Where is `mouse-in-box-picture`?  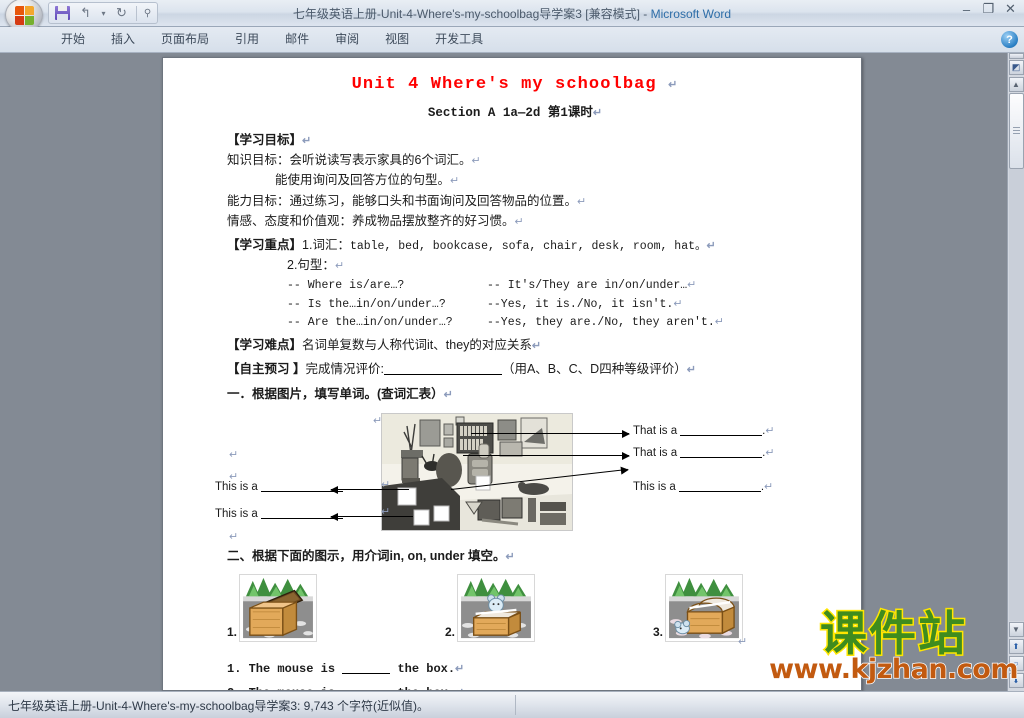 mouse-in-box-picture is located at coordinates (278, 607).